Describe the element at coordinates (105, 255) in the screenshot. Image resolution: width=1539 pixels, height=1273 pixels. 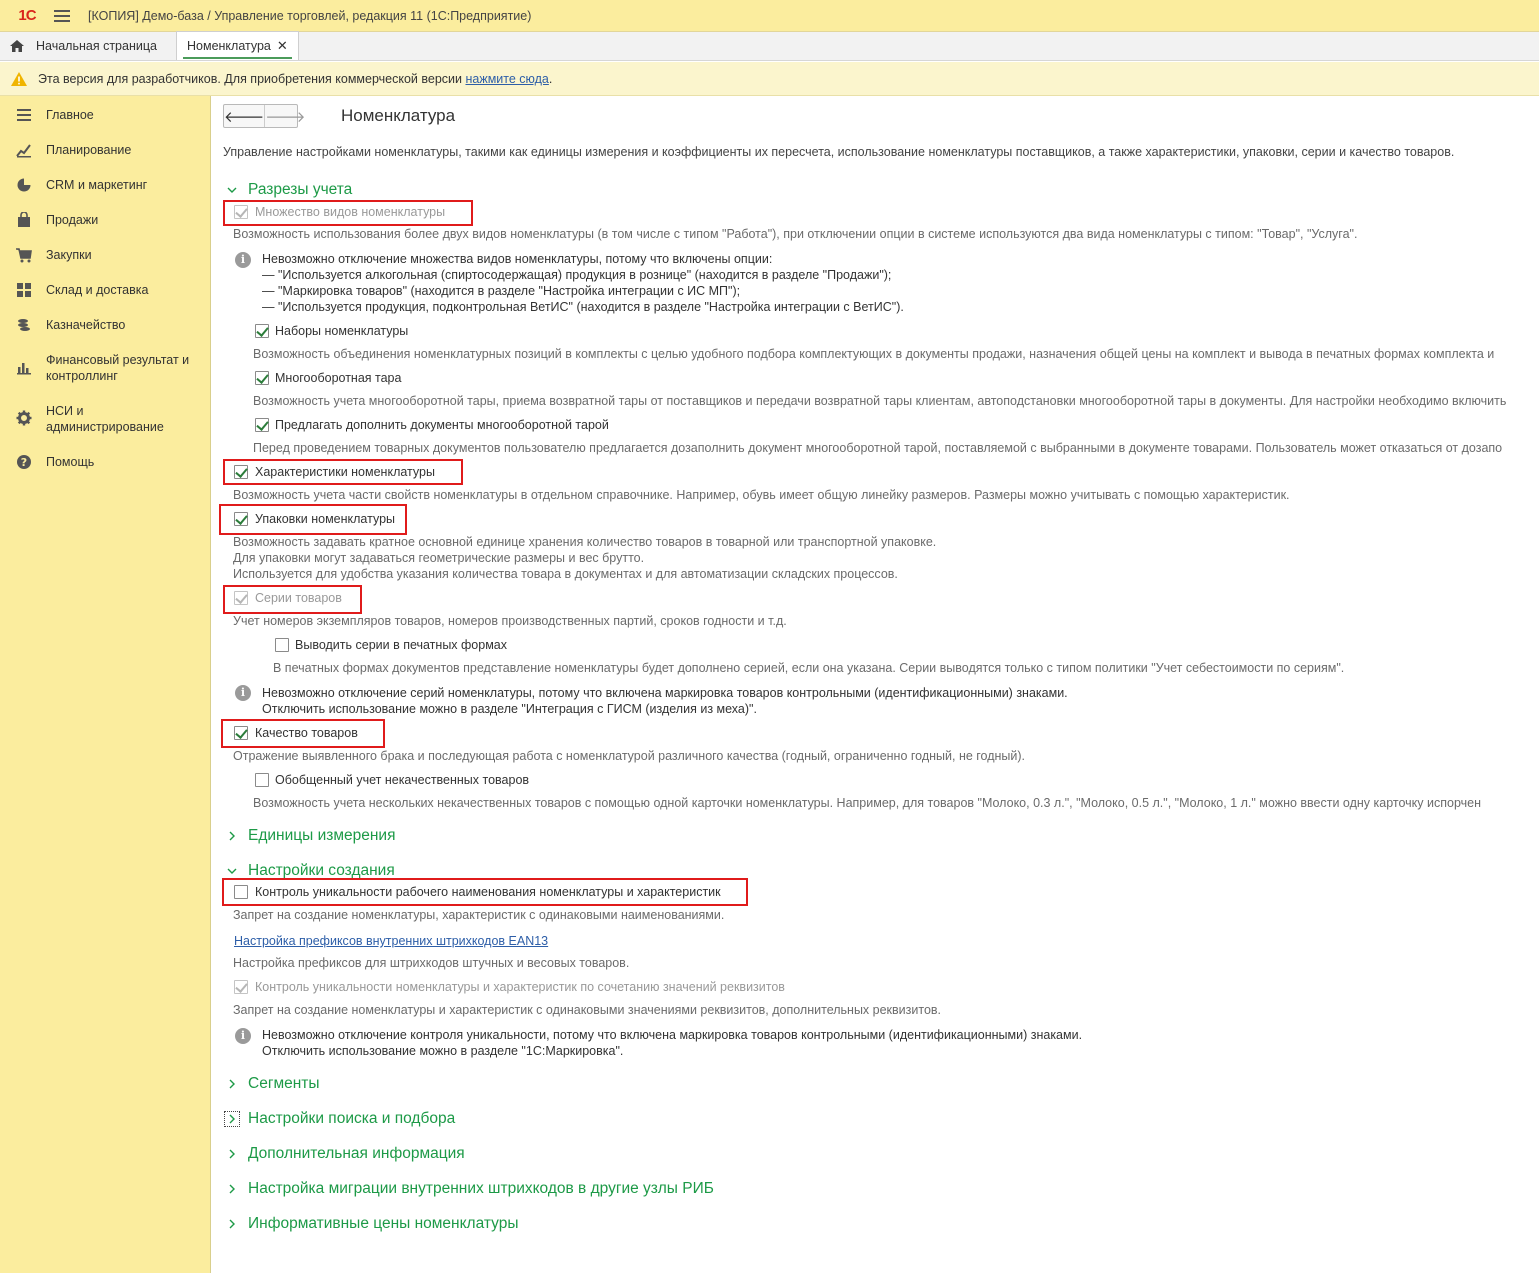
I see `sidebar-item-purchases: Закупки` at that location.